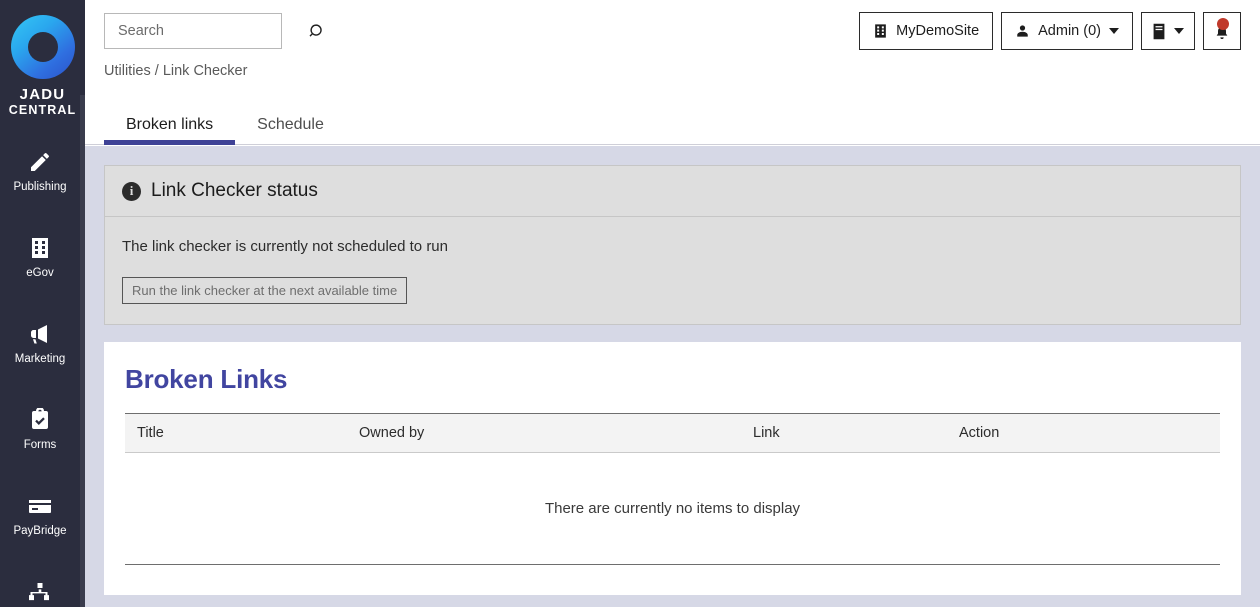 The height and width of the screenshot is (607, 1260). Describe the element at coordinates (206, 379) in the screenshot. I see `page-title: Broken Links` at that location.